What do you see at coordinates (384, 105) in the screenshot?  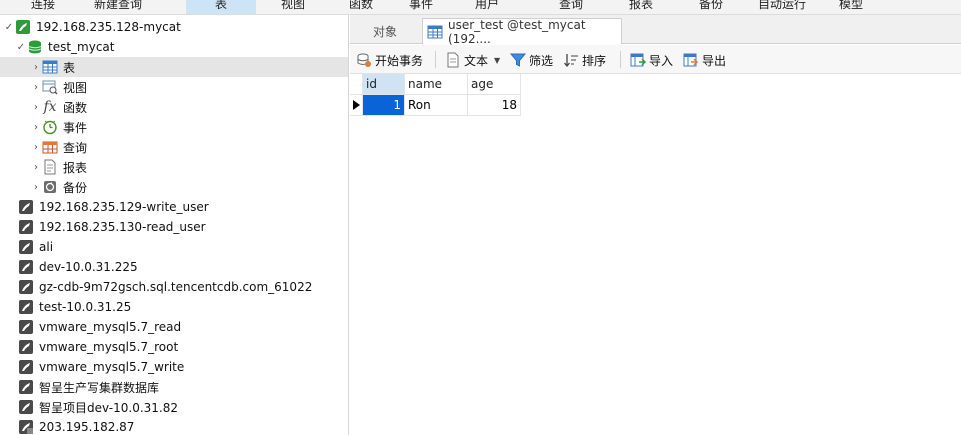 I see `table-cell: 1` at bounding box center [384, 105].